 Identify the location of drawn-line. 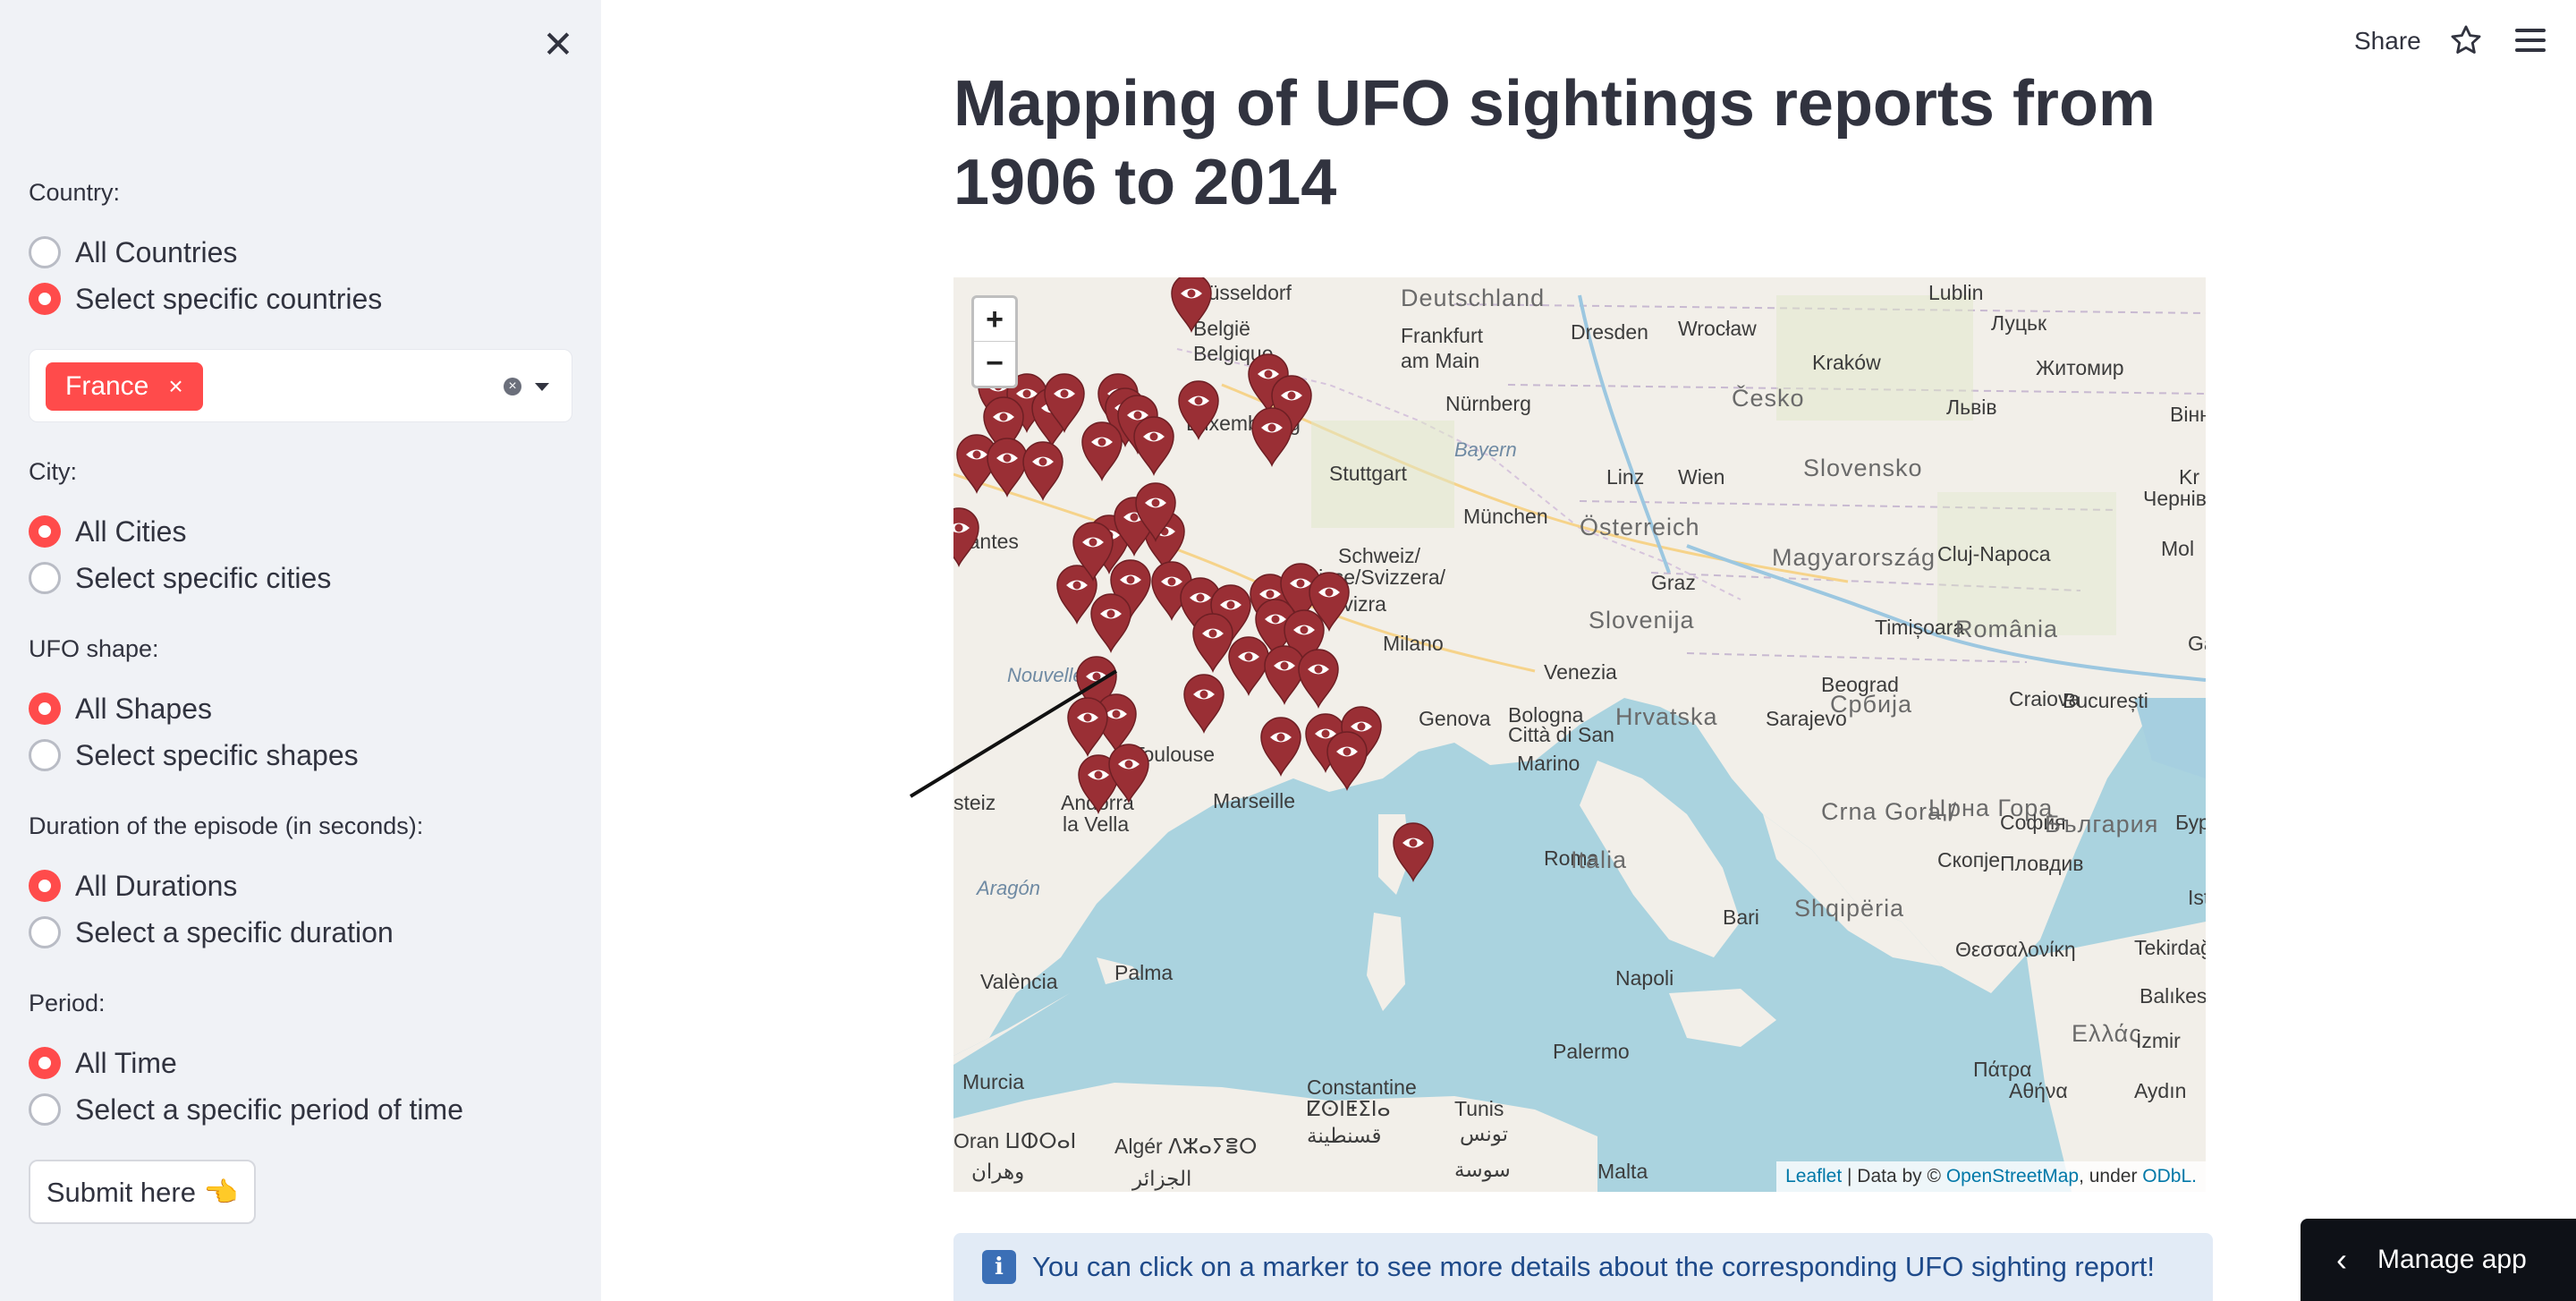
(1013, 733).